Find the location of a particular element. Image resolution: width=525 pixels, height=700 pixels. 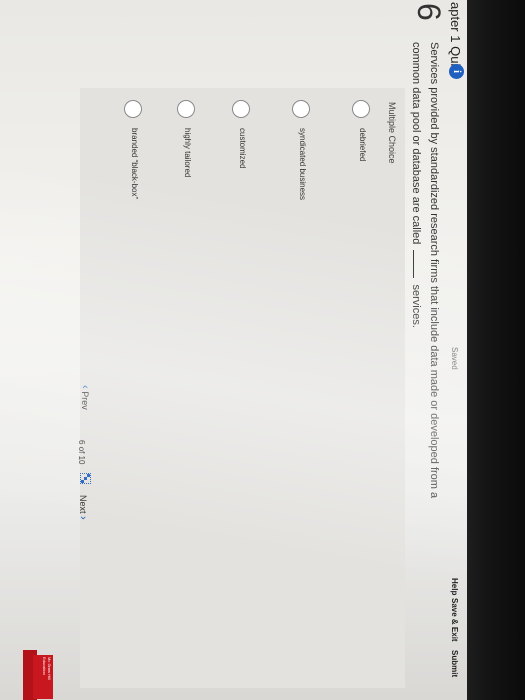

prev-label: Prev is located at coordinates (85, 400).